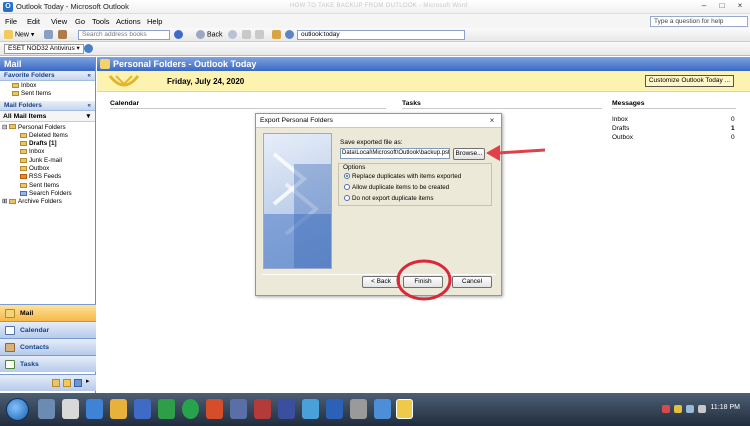 The image size is (750, 426). I want to click on annotation-overlay, so click(471, 223).